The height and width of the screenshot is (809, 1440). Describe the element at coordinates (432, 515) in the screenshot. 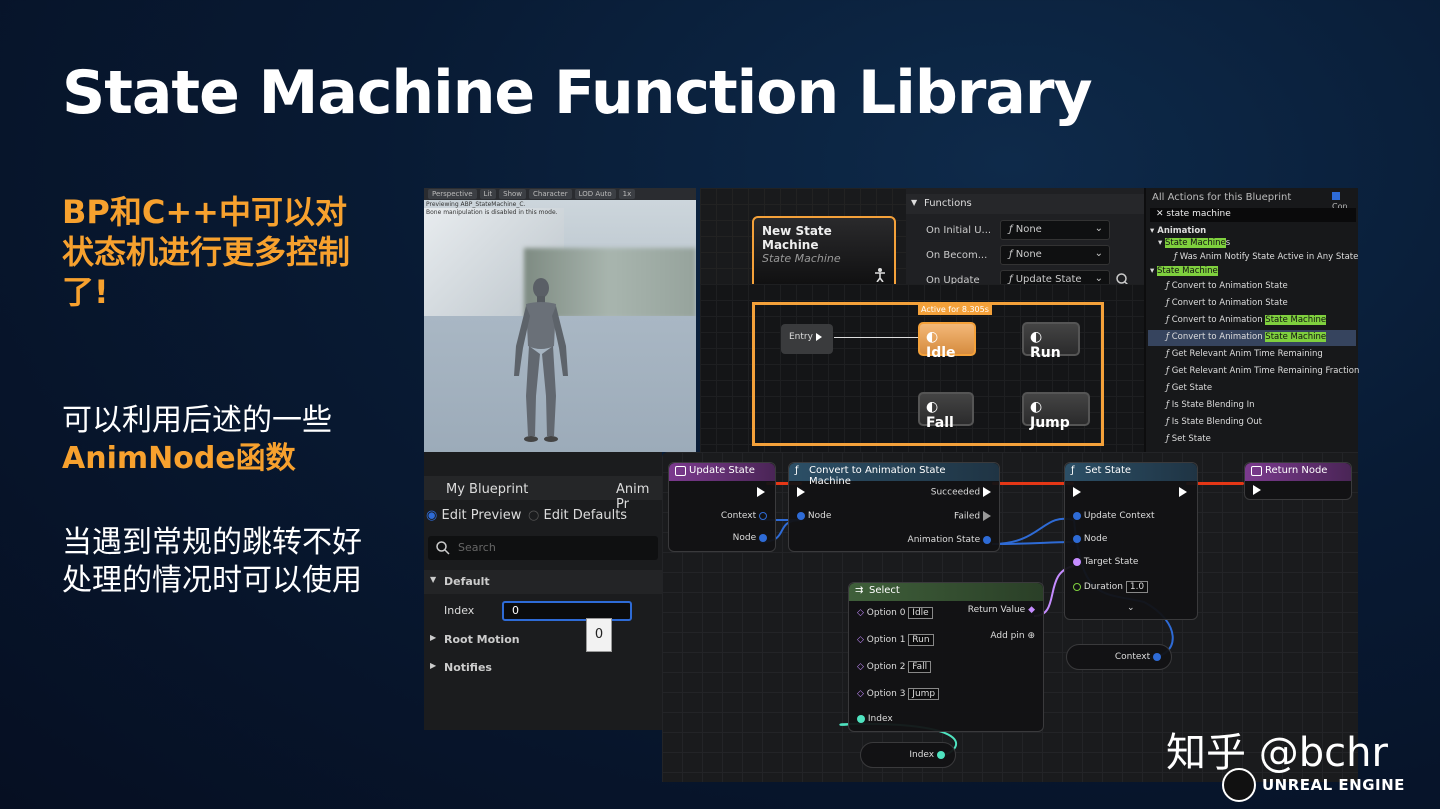

I see `radio-selected-icon: ◉` at that location.